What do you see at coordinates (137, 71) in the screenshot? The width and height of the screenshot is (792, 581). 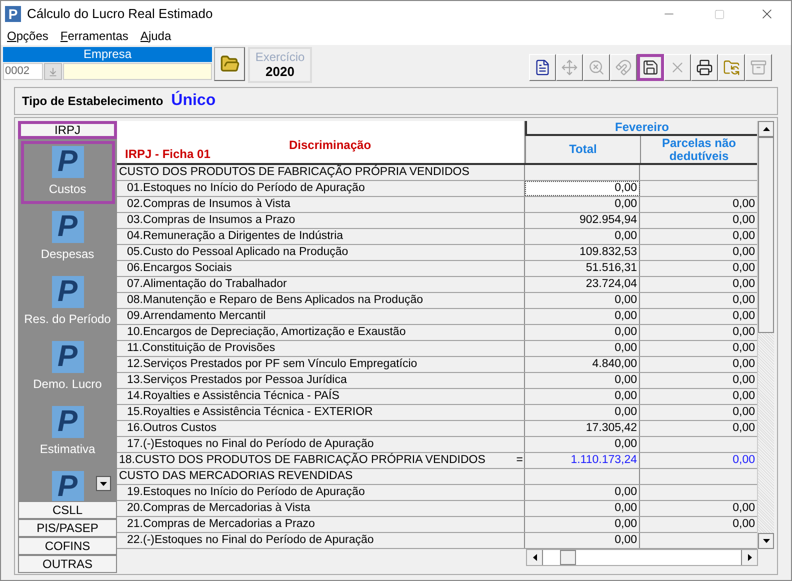 I see `company-field` at bounding box center [137, 71].